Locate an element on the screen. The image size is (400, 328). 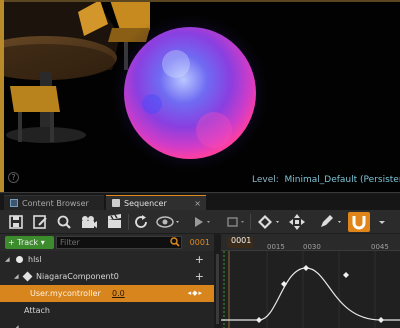
tick-label: 0015 is located at coordinates (276, 247).